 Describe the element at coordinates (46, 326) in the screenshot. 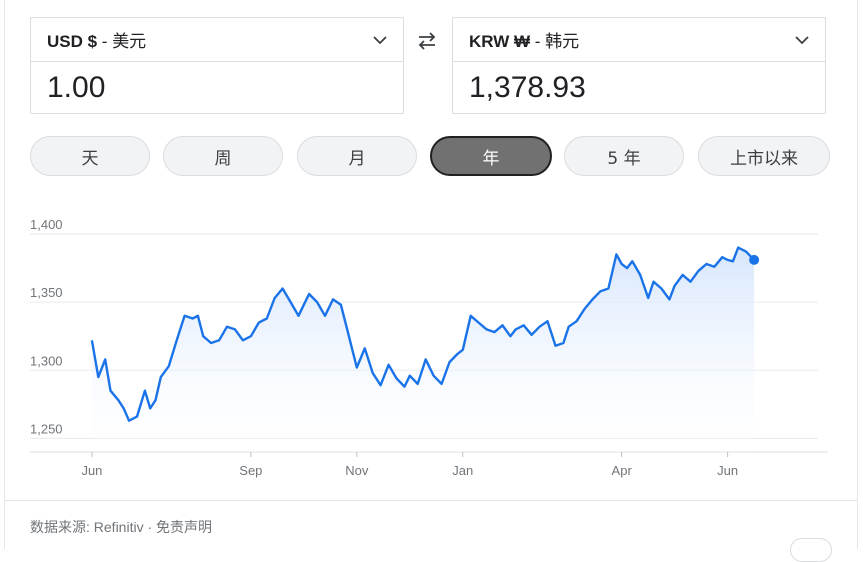

I see `y-axis-labels: 1,250 1,300 1,350 1,400` at that location.